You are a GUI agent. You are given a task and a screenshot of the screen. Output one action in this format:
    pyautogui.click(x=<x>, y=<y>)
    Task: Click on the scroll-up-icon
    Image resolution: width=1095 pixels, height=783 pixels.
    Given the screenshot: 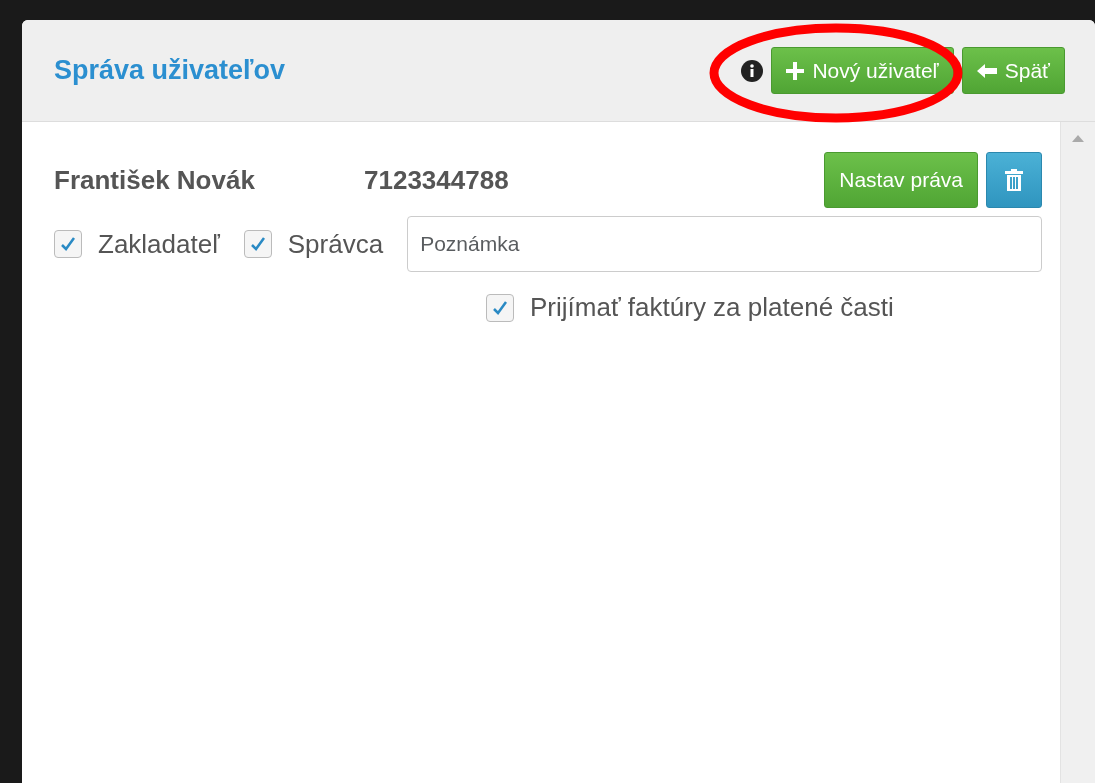 What is the action you would take?
    pyautogui.click(x=1078, y=138)
    